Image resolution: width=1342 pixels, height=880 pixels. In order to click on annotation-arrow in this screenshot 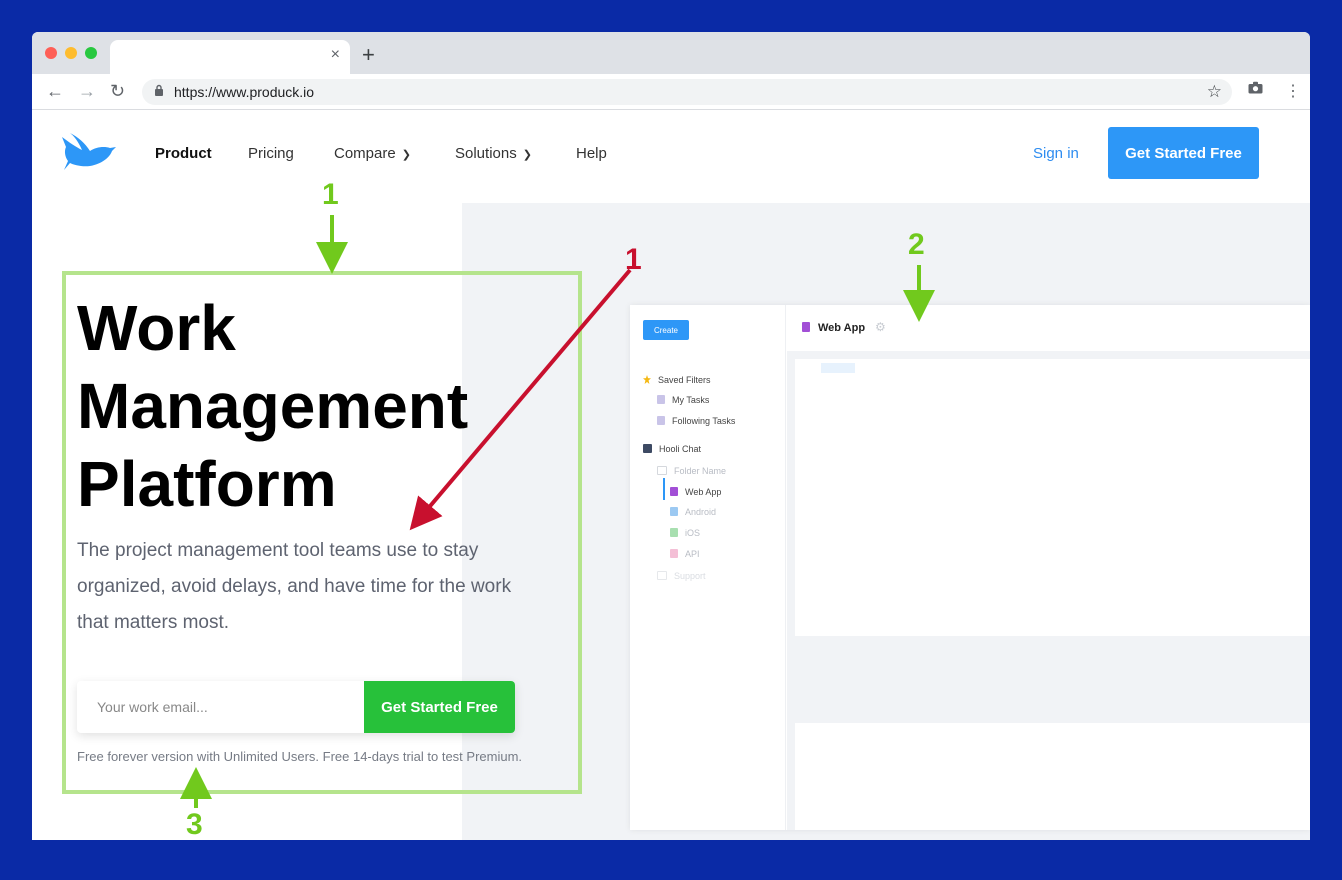, I will do `click(520, 399)`.